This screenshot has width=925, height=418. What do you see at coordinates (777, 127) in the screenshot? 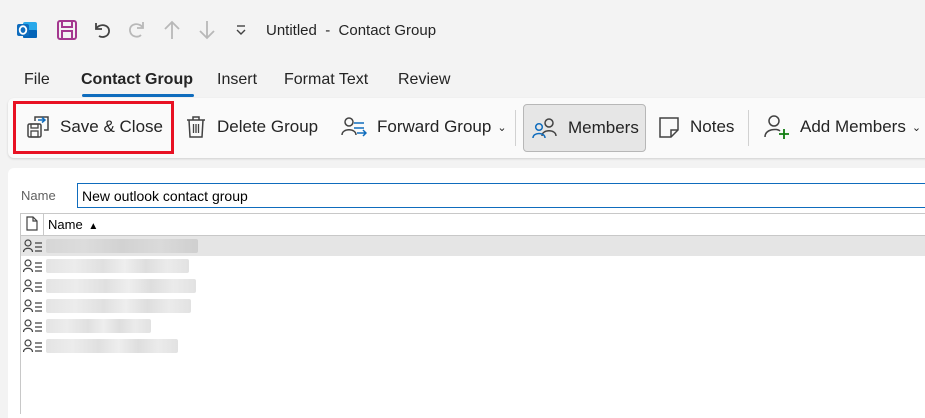
I see `add-person-icon` at bounding box center [777, 127].